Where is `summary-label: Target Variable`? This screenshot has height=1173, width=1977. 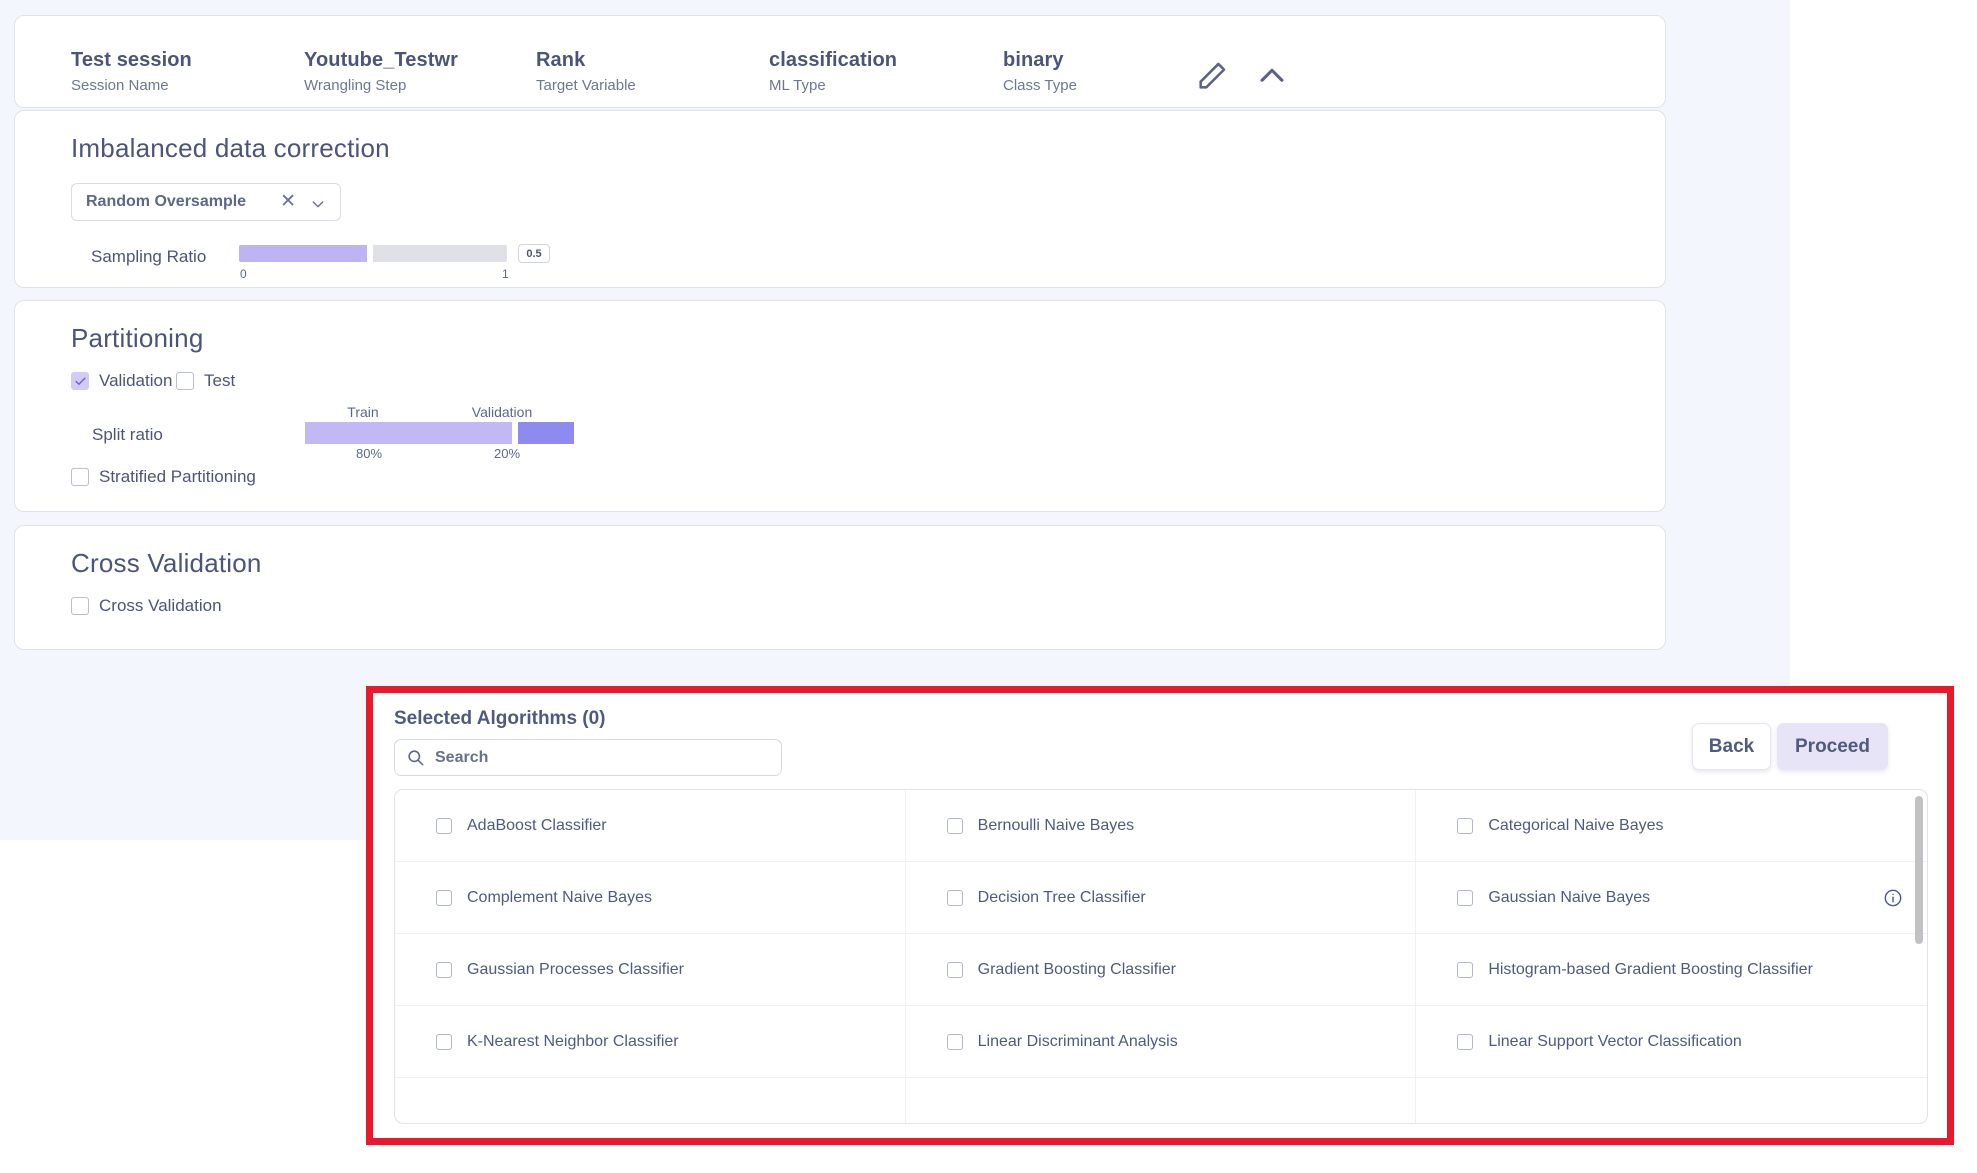 summary-label: Target Variable is located at coordinates (586, 85).